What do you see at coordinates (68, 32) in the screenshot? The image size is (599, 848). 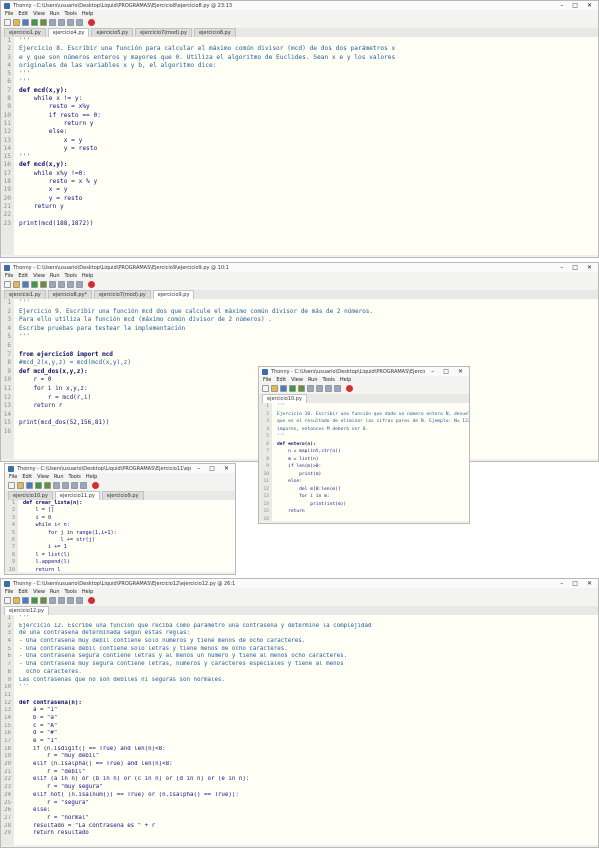 I see `tab-ejercicio4-py: ejercicio4.py` at bounding box center [68, 32].